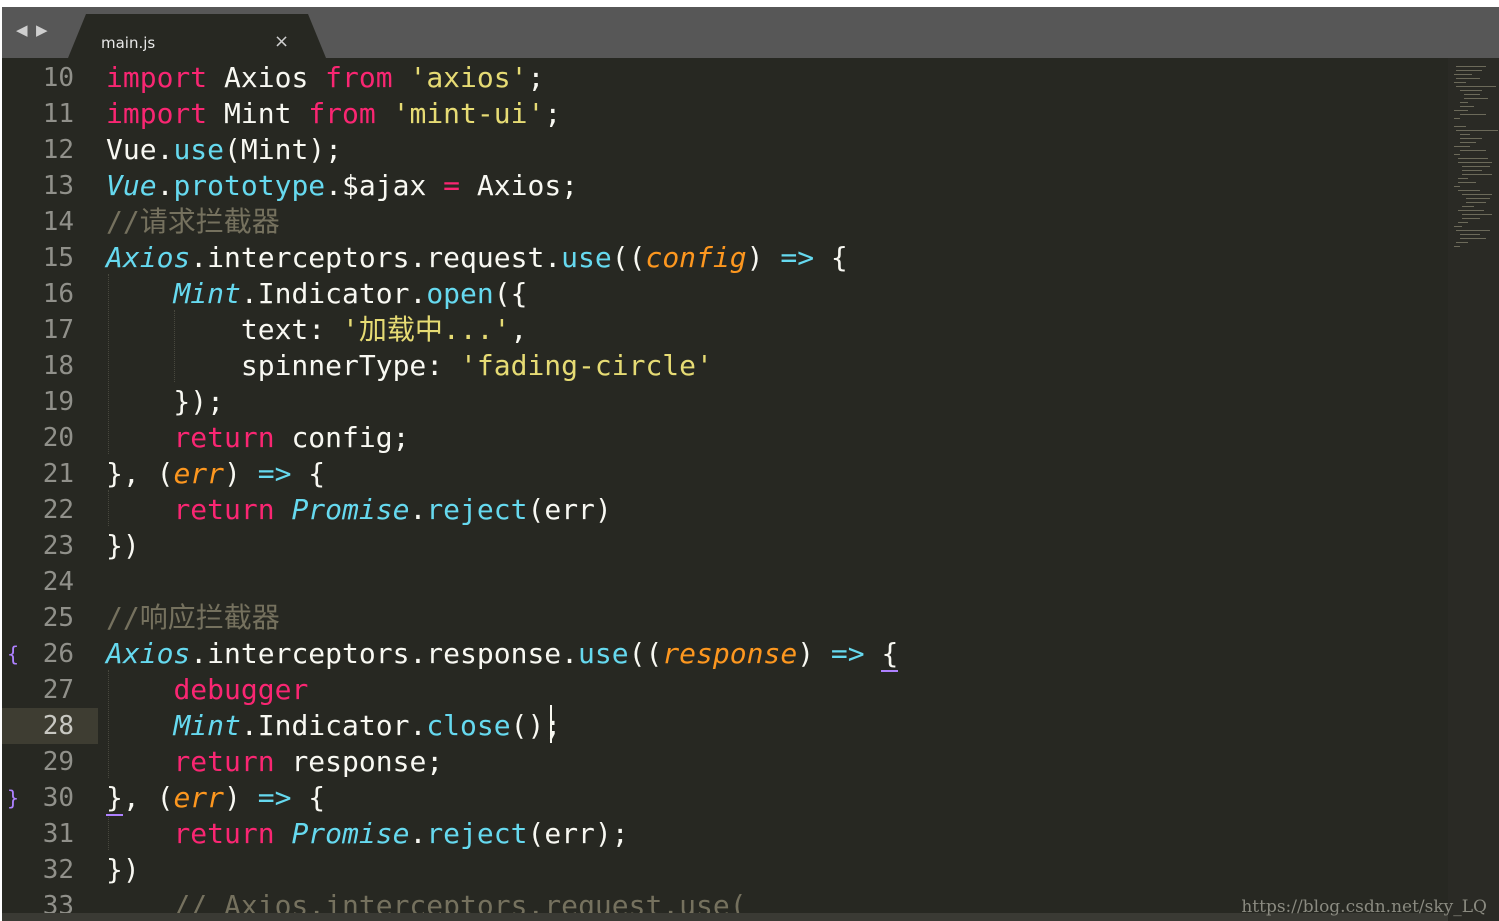  Describe the element at coordinates (725, 917) in the screenshot. I see `horizontal-scrollbar` at that location.